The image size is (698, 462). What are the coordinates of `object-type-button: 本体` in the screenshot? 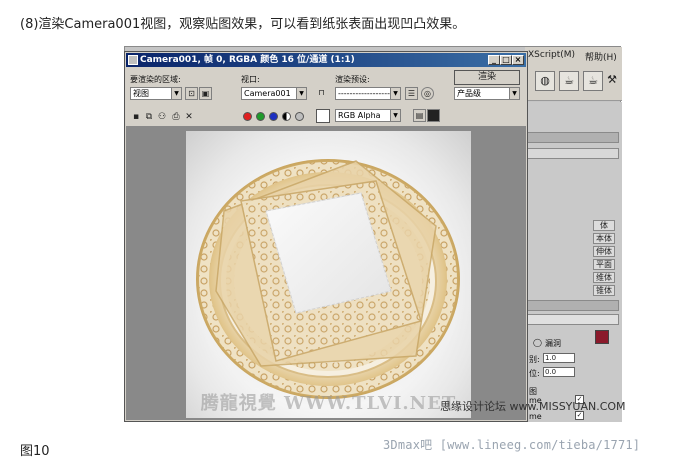 It's located at (604, 238).